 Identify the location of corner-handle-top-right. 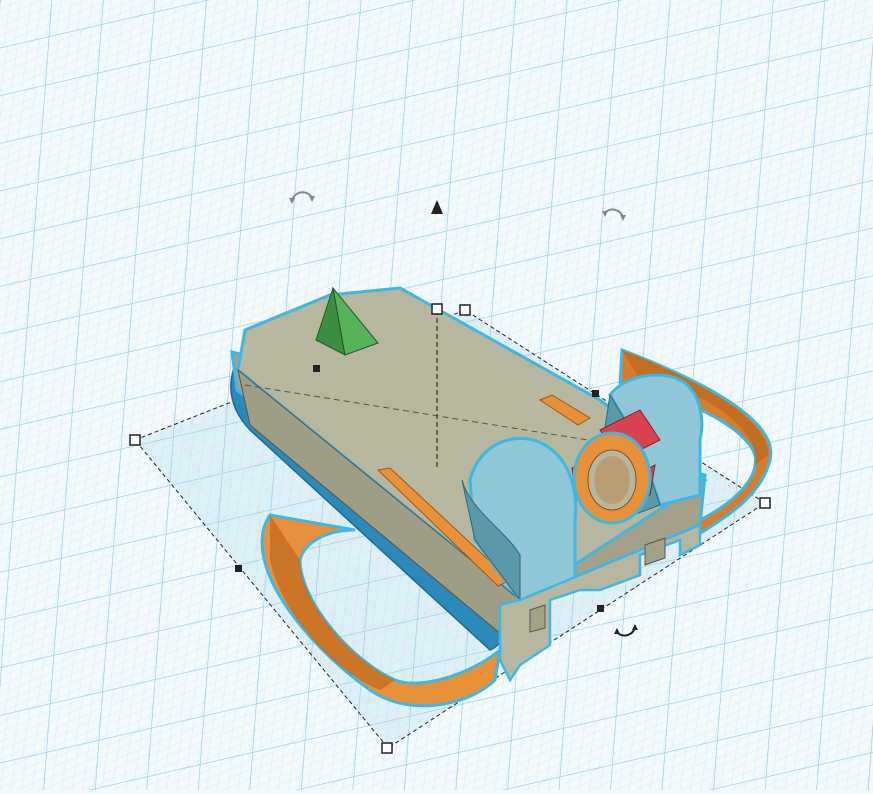
(465, 310).